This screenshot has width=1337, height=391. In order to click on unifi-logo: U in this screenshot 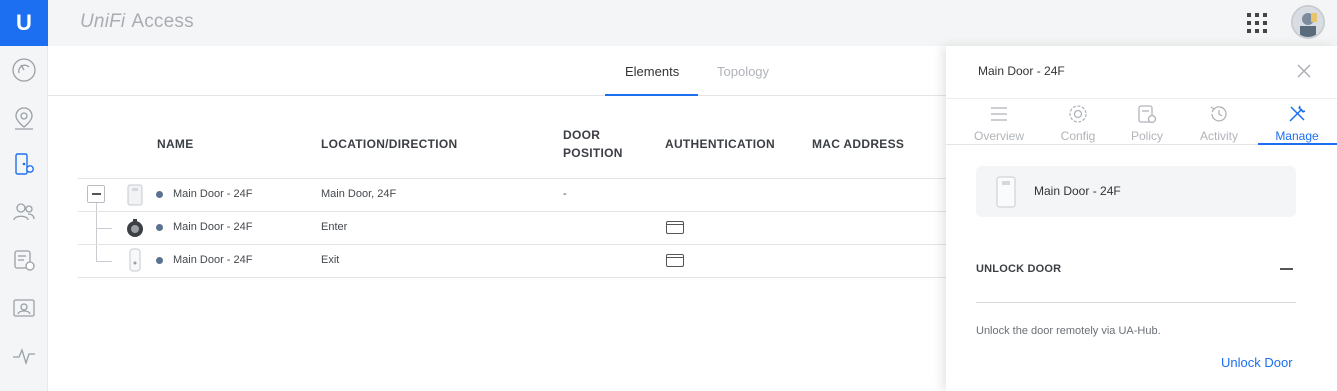, I will do `click(24, 23)`.